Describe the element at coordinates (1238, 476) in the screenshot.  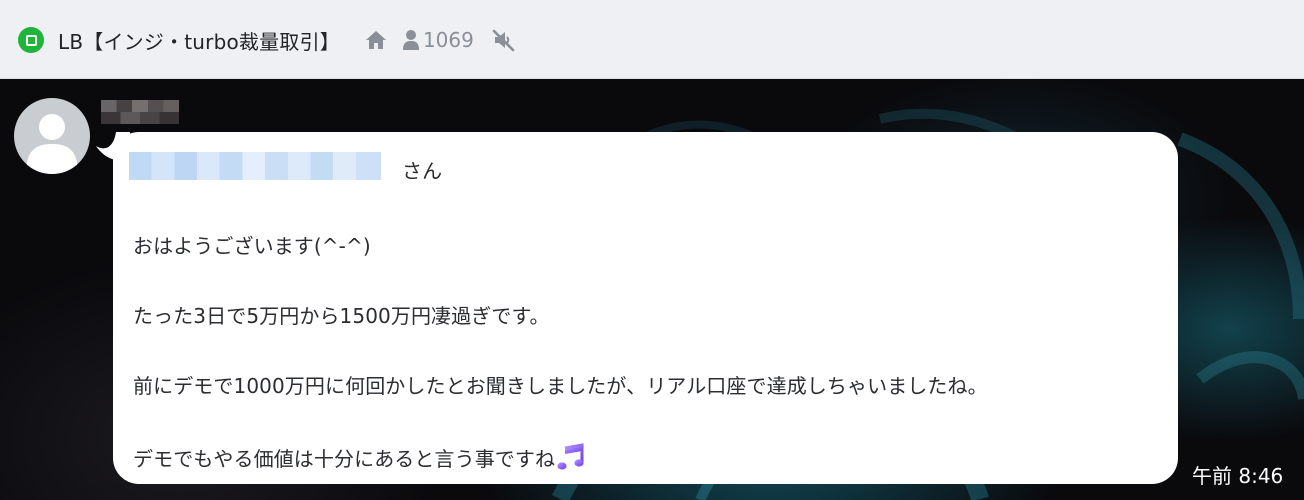
I see `message-timestamp: 午前 8:46` at that location.